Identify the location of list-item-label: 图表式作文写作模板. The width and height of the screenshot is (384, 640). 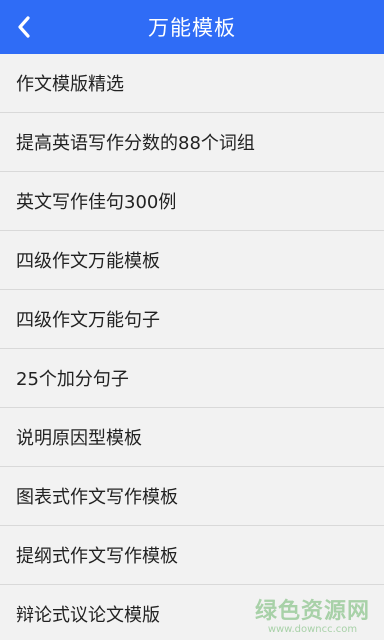
(97, 497).